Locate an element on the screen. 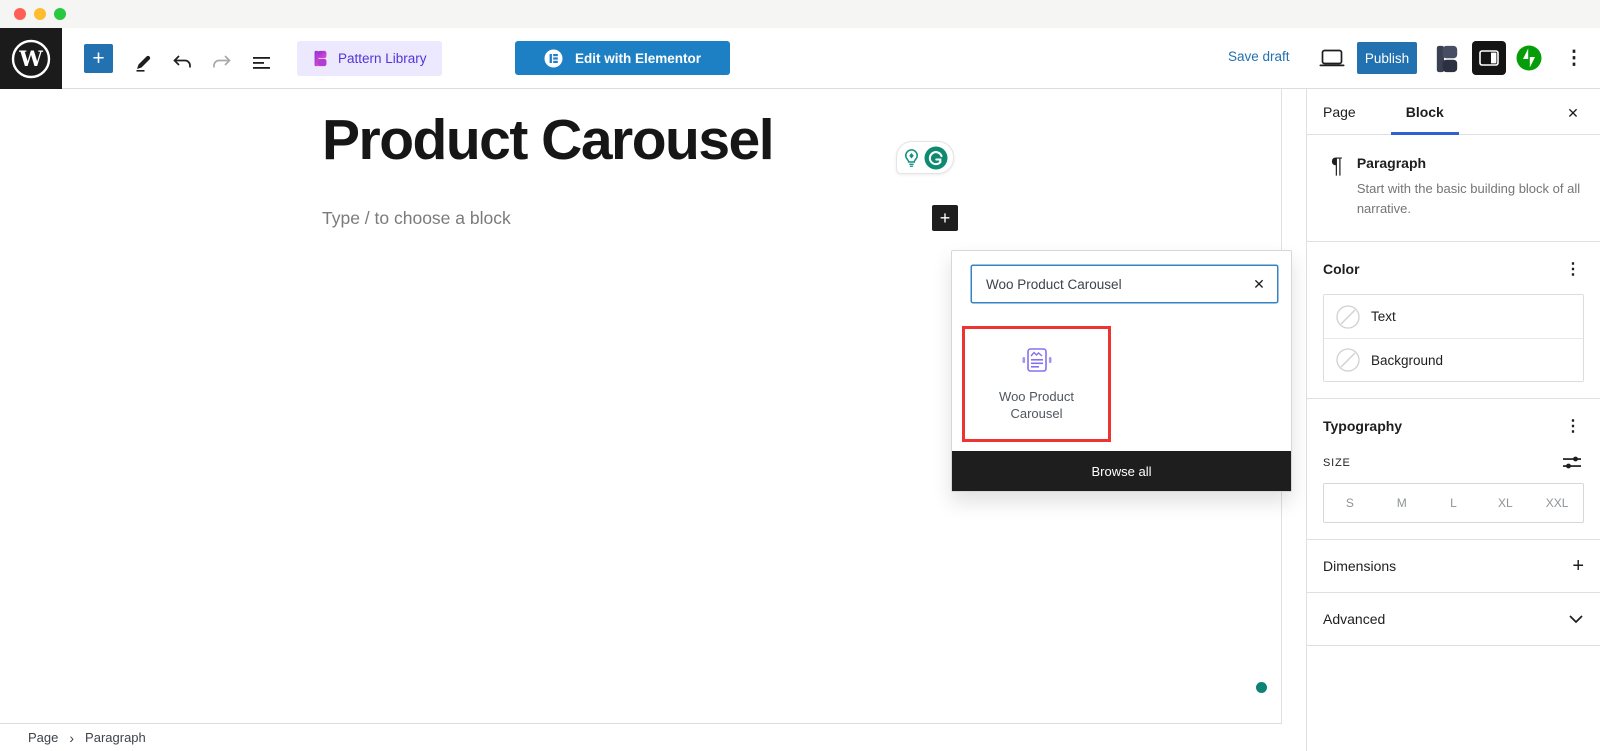  font-size-xxl: XXL is located at coordinates (1557, 503).